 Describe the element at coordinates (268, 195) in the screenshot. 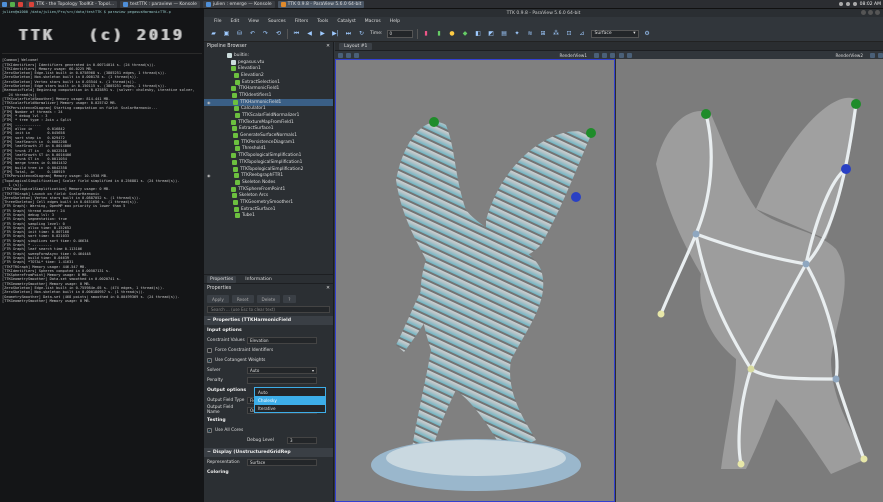

I see `pipeline-item: Skeleton Arcs` at that location.